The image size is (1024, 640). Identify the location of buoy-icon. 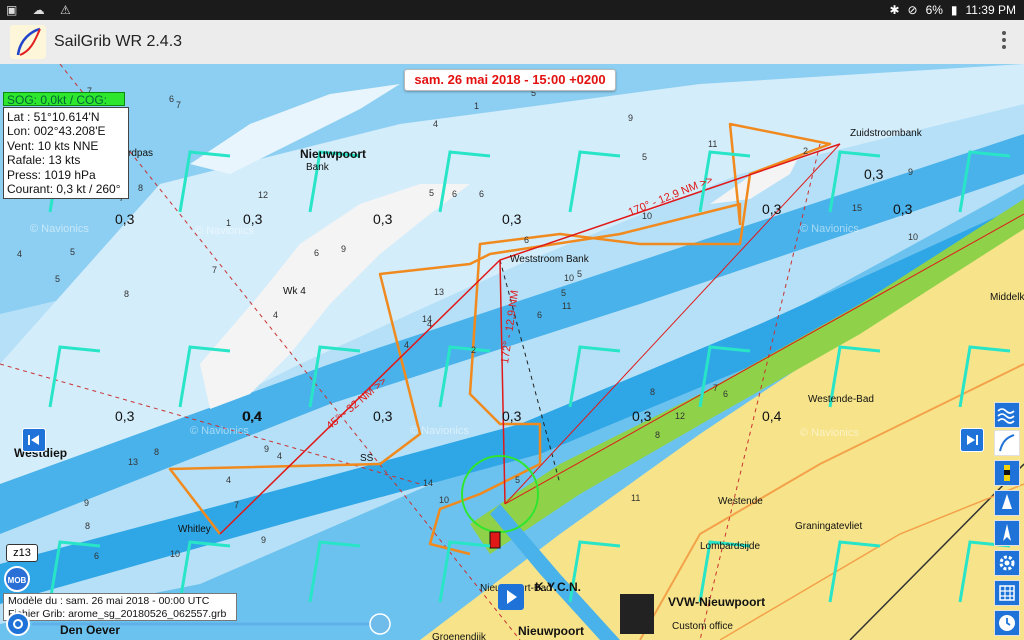
(1007, 473).